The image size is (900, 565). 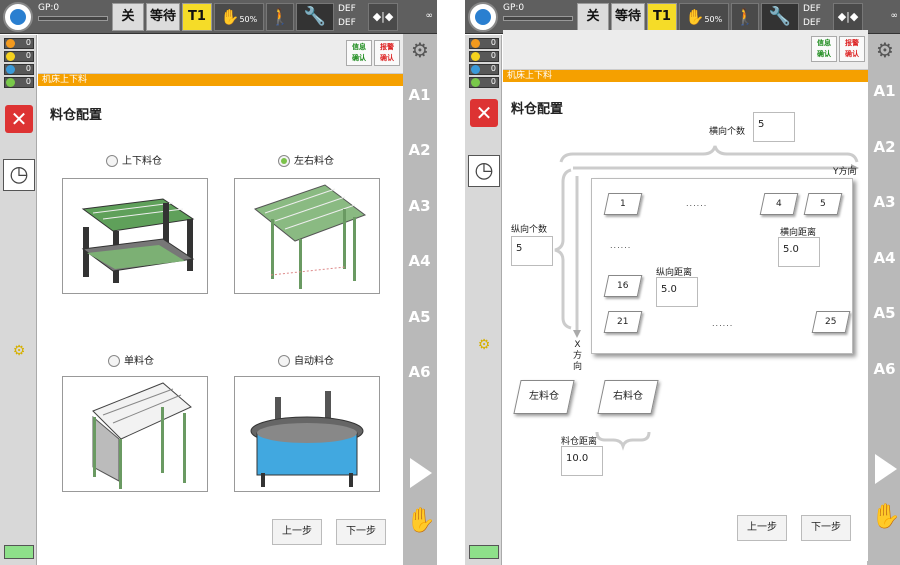 What do you see at coordinates (359, 53) in the screenshot?
I see `info-confirm-button: 信息 确认` at bounding box center [359, 53].